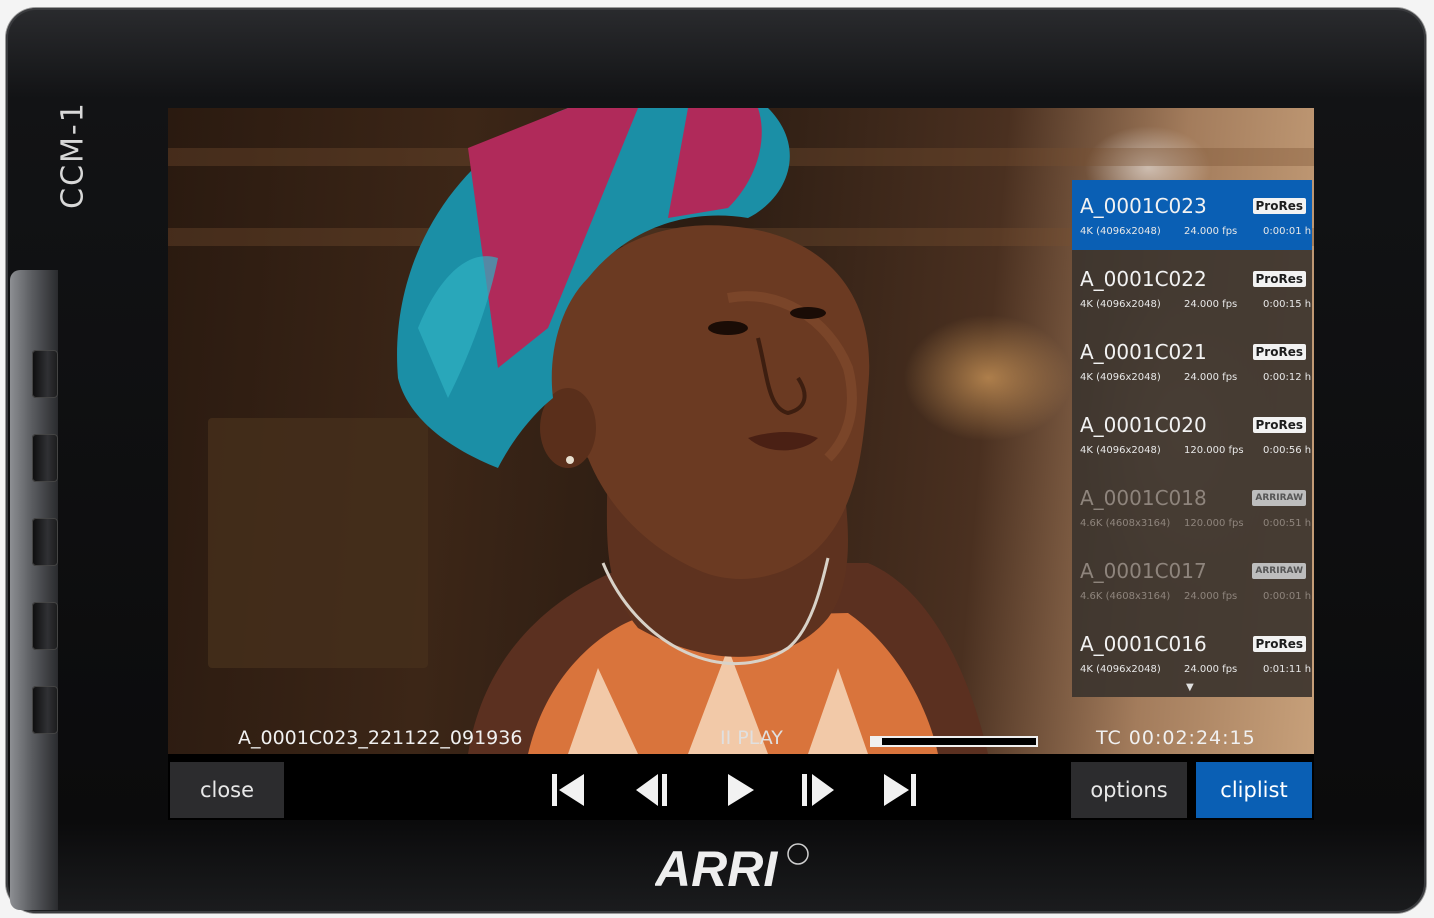 This screenshot has height=918, width=1434. Describe the element at coordinates (34, 590) in the screenshot. I see `side-button-rail` at that location.